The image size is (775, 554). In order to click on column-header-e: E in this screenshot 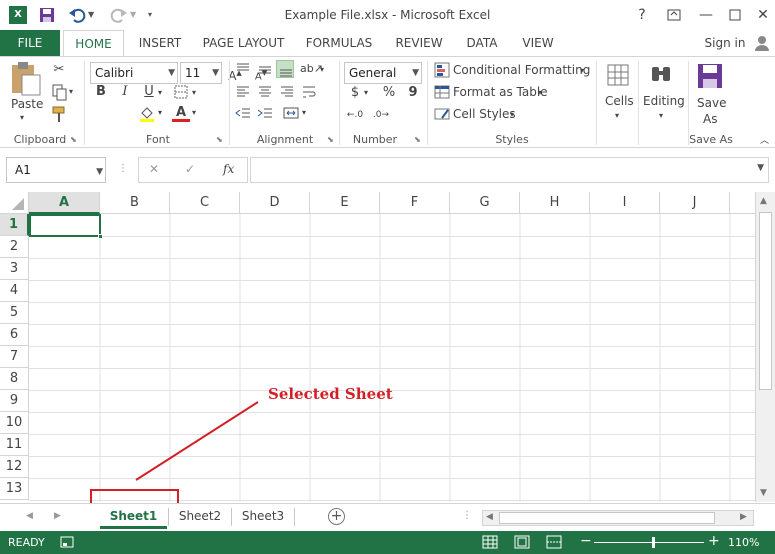, I will do `click(345, 203)`.